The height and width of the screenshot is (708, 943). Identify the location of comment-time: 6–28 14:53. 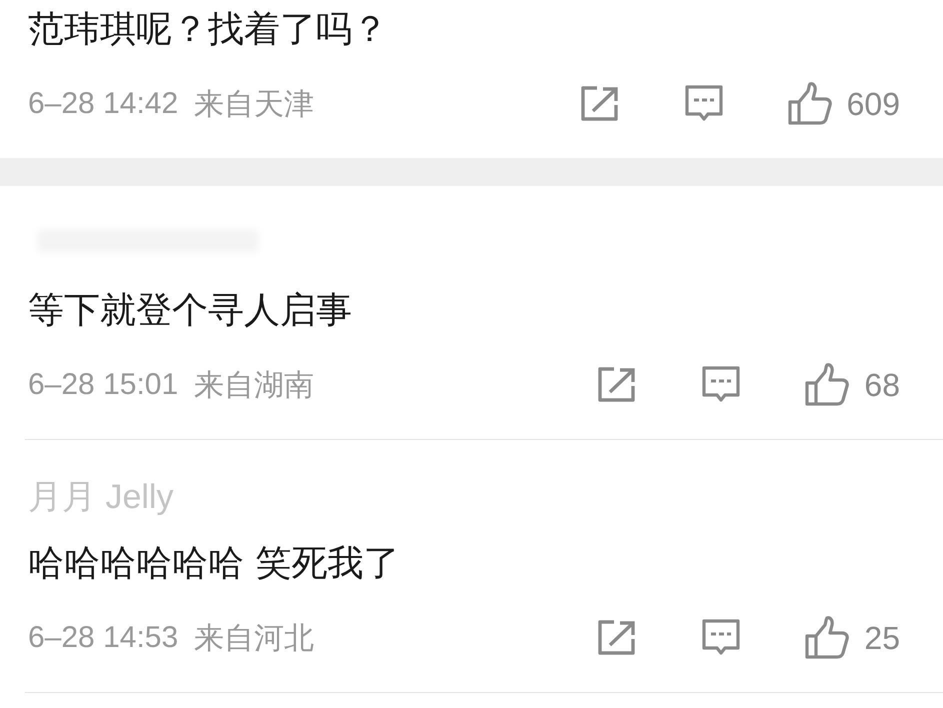
(103, 638).